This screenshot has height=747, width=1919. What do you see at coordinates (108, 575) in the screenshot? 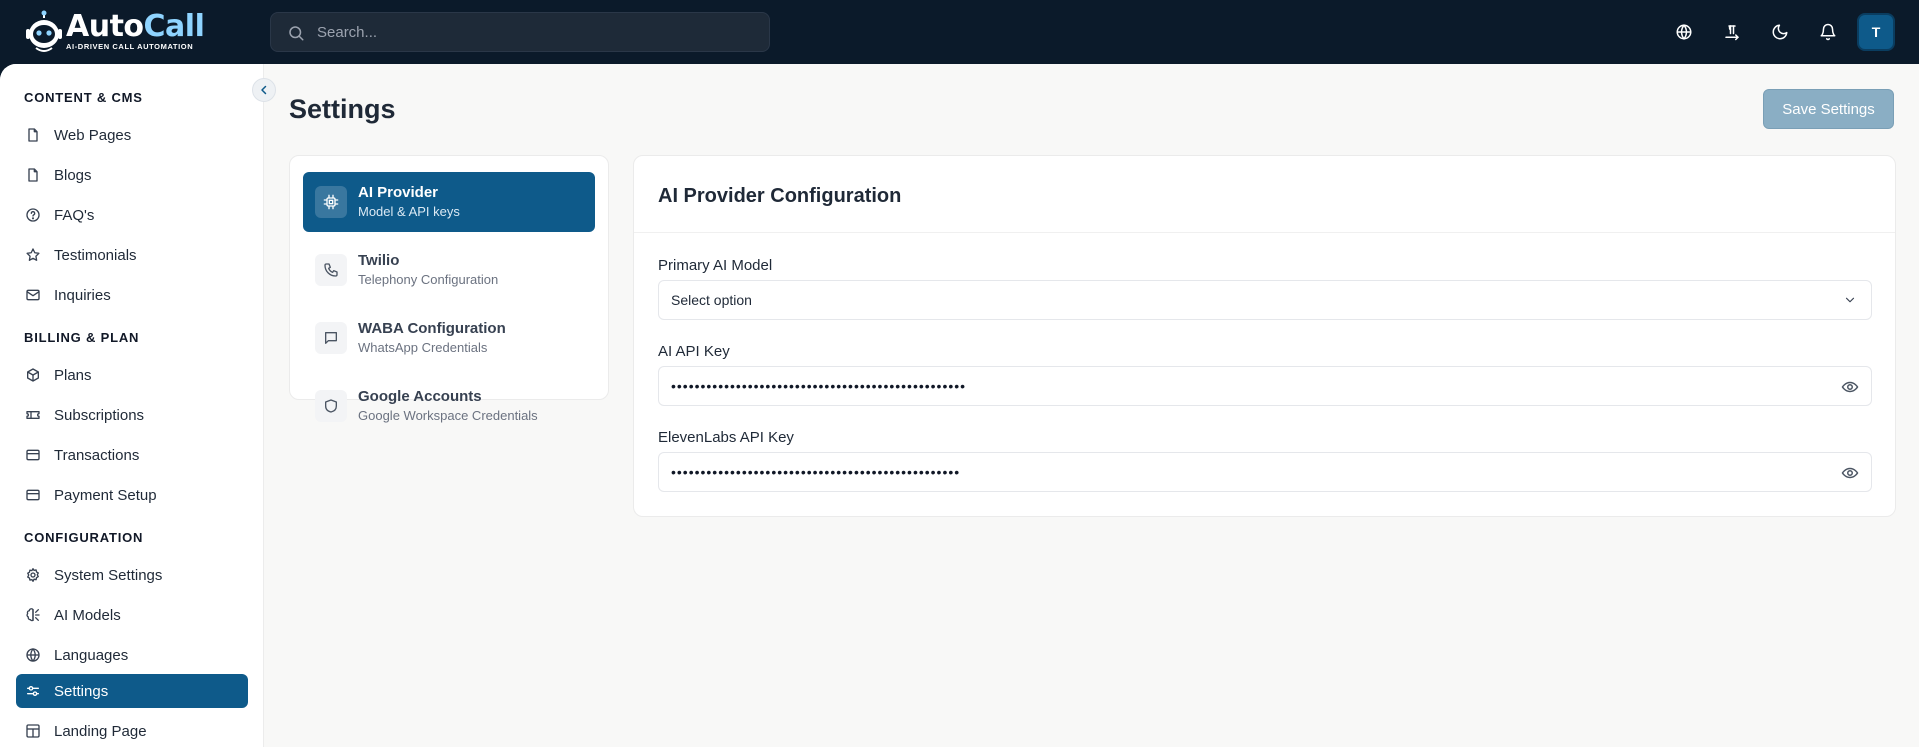
I see `sidebar-item-label: System Settings` at bounding box center [108, 575].